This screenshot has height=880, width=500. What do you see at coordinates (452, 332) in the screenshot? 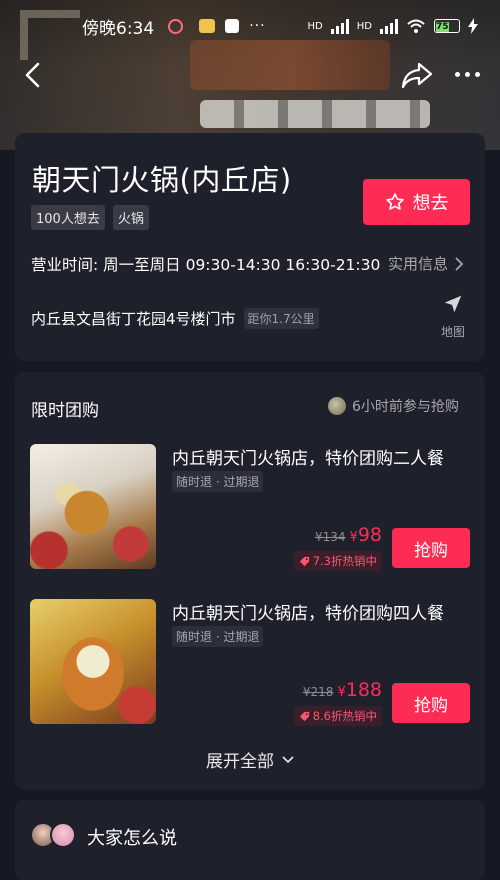
I see `map-label: 地图` at bounding box center [452, 332].